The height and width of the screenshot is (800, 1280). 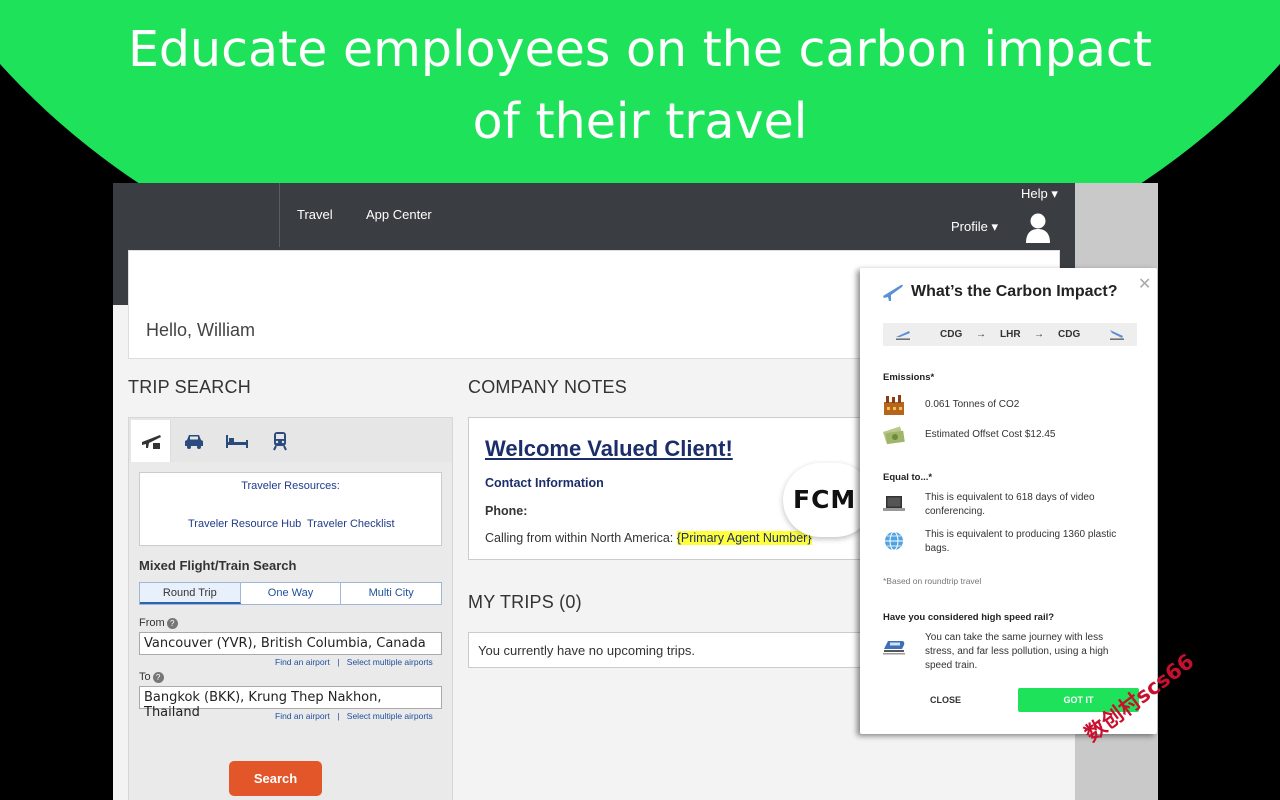 I want to click on nav-travel: Travel, so click(x=315, y=214).